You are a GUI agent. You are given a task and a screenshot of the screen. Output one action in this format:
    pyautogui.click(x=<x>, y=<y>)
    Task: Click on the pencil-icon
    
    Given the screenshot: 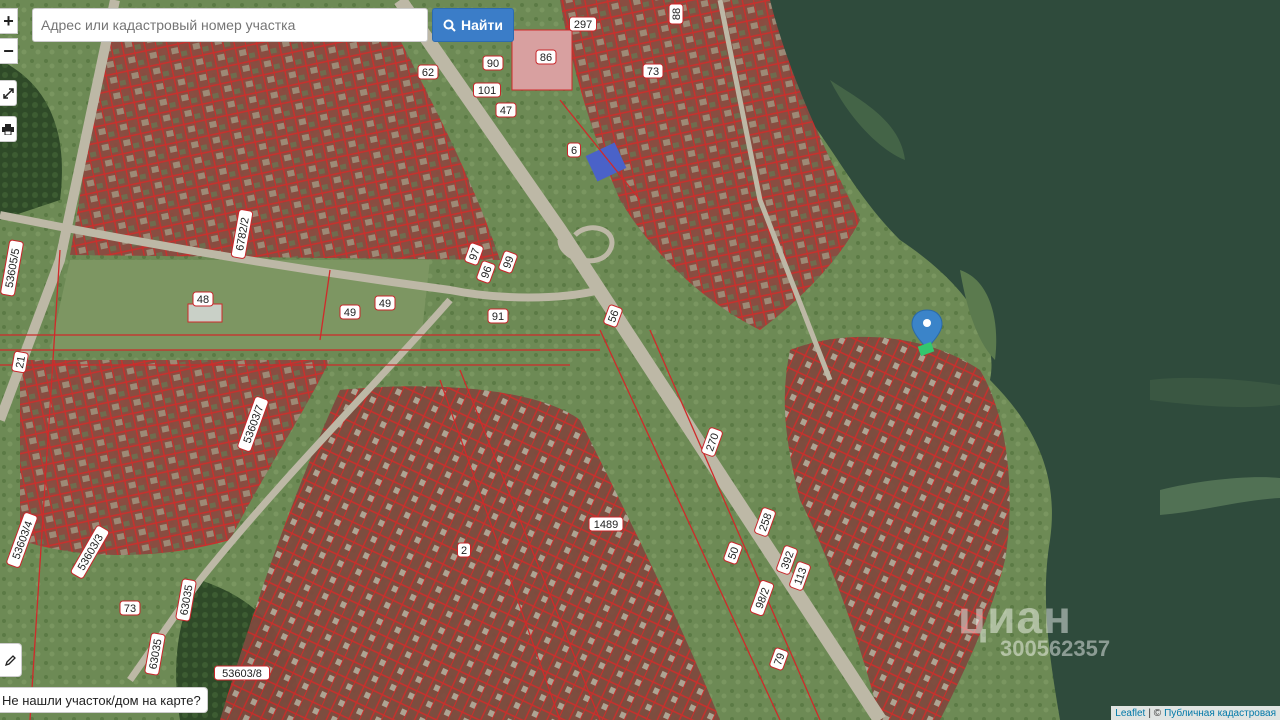 What is the action you would take?
    pyautogui.click(x=10, y=660)
    